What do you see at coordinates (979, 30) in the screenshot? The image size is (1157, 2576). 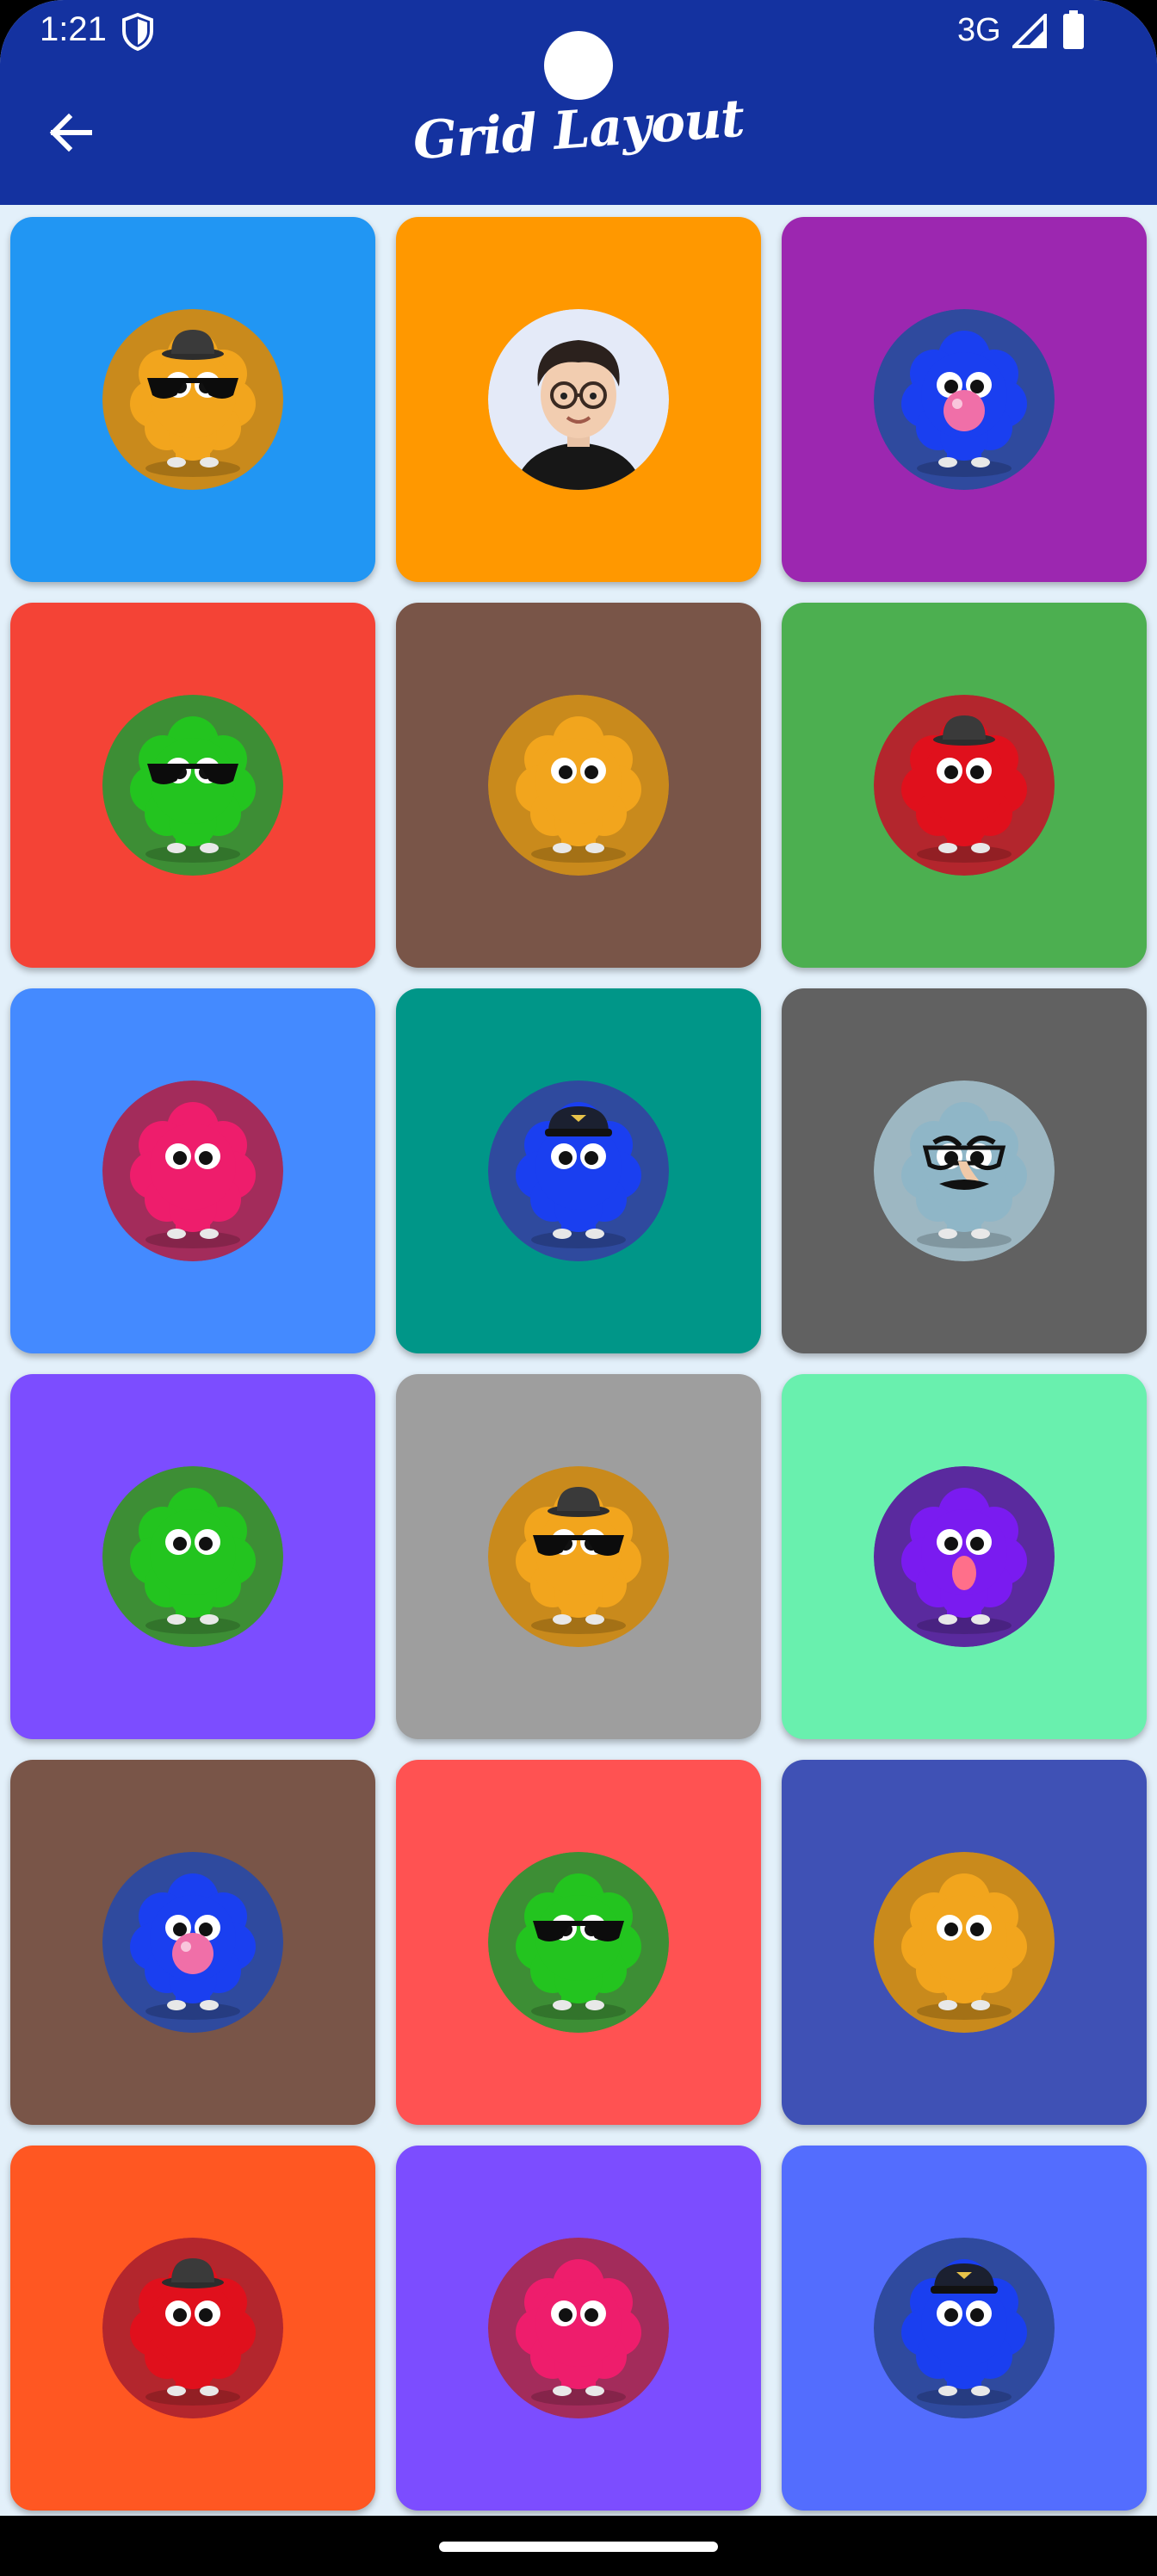 I see `network-type: 3G` at bounding box center [979, 30].